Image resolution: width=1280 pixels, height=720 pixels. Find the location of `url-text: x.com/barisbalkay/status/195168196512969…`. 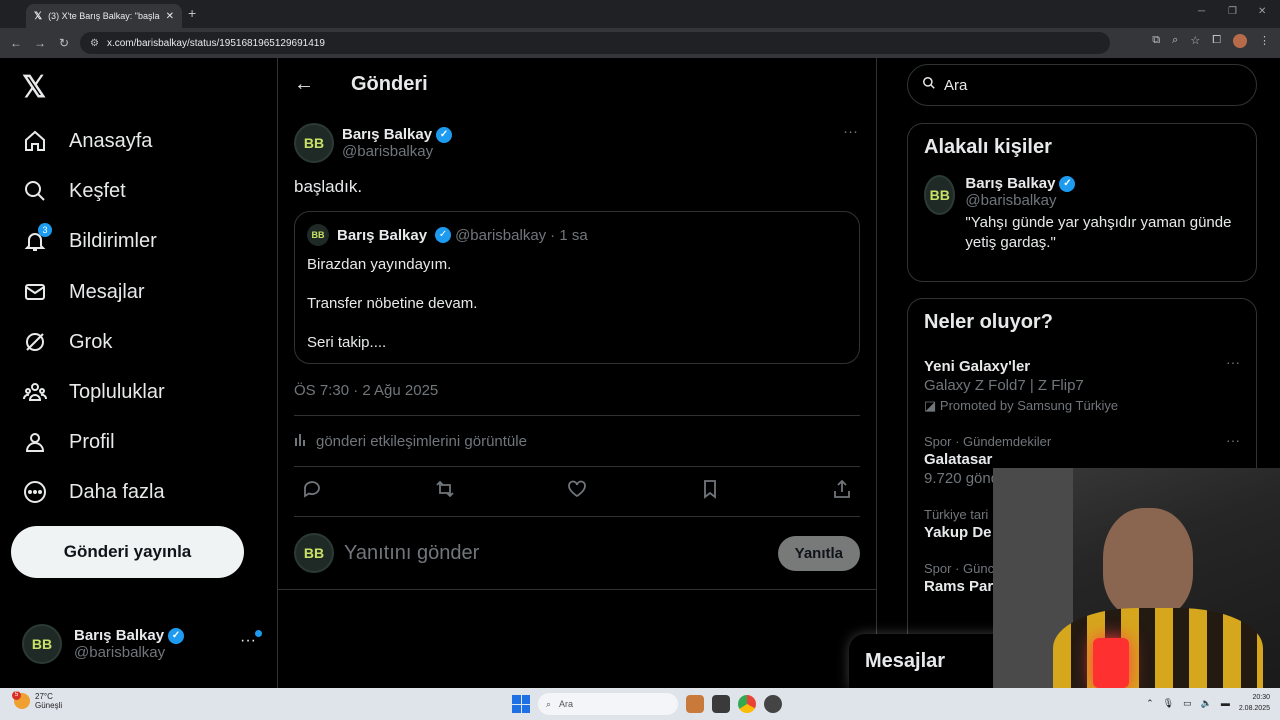

url-text: x.com/barisbalkay/status/195168196512969… is located at coordinates (215, 43).